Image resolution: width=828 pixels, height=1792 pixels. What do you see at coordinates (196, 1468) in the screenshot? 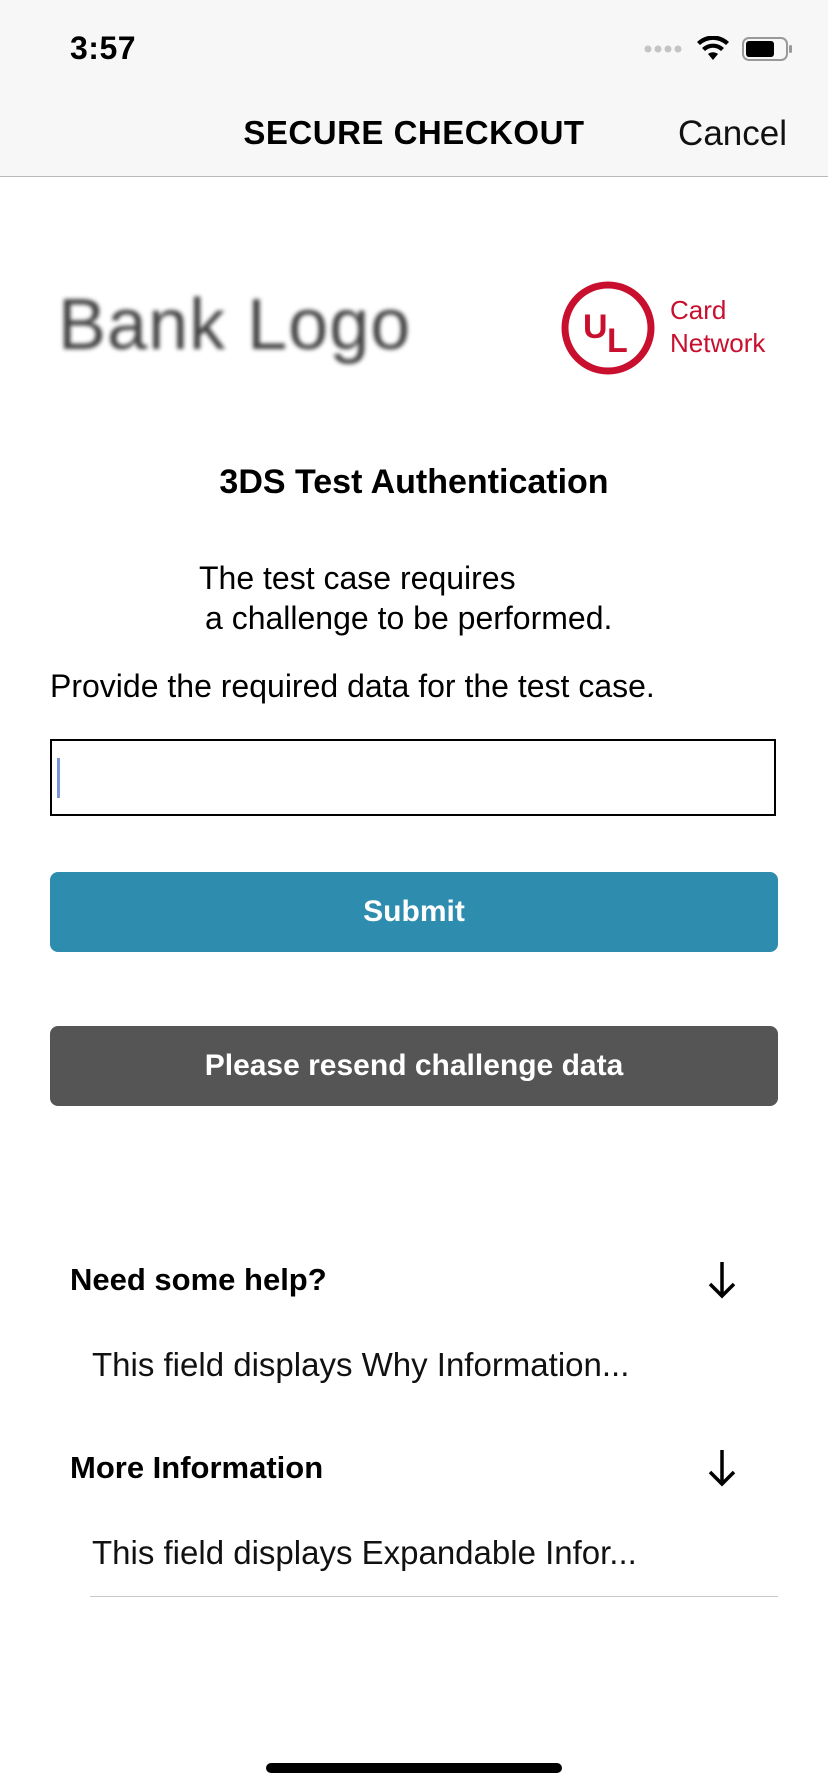
I see `more-info-section-title: More Information` at bounding box center [196, 1468].